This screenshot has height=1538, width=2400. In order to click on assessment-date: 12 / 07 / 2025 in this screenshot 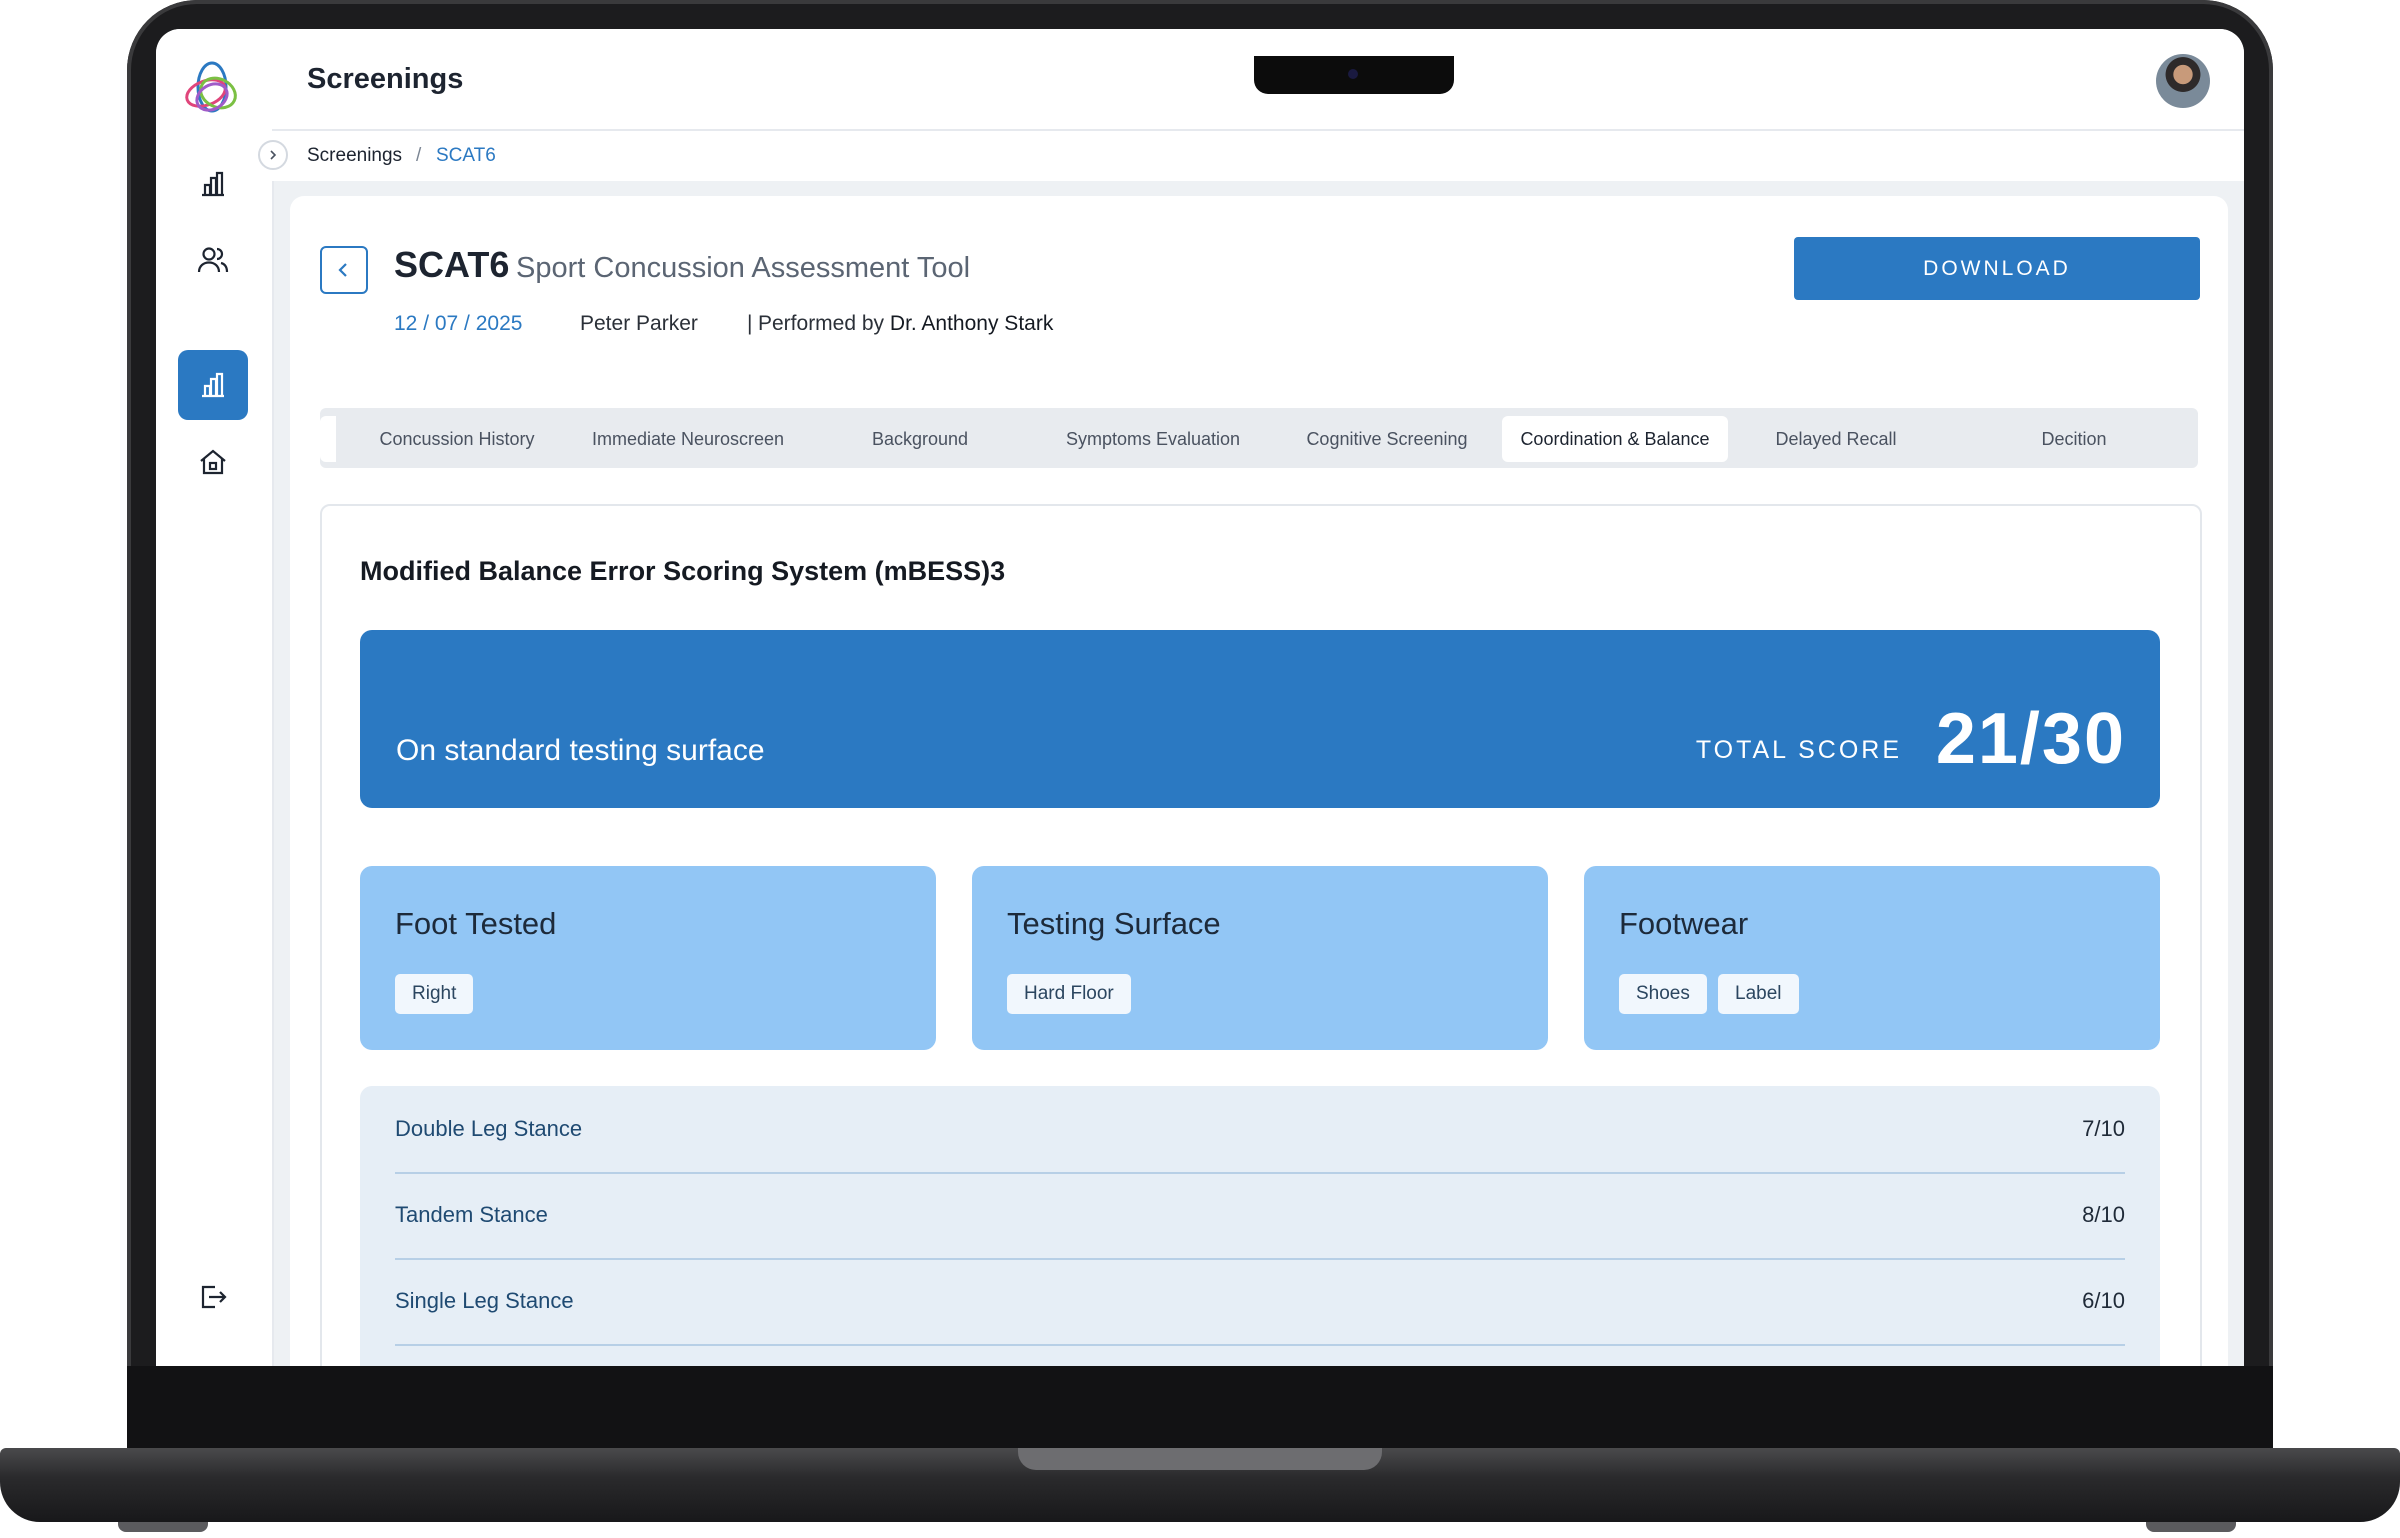, I will do `click(458, 323)`.